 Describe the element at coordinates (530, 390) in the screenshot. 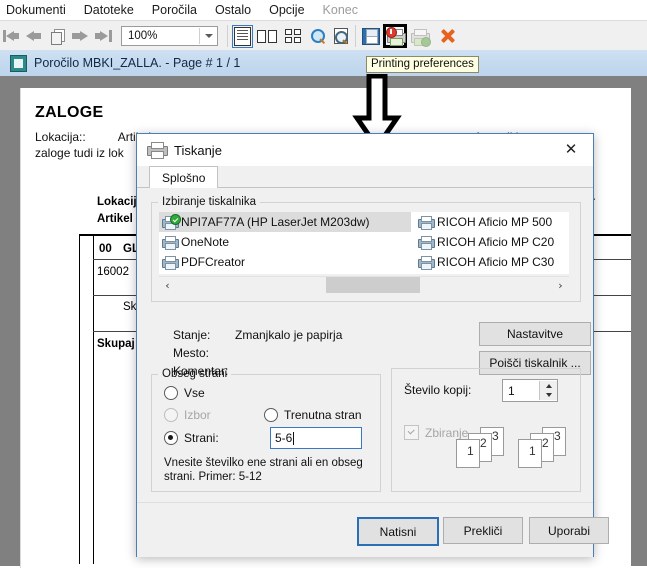

I see `copies-spinner: 1` at that location.